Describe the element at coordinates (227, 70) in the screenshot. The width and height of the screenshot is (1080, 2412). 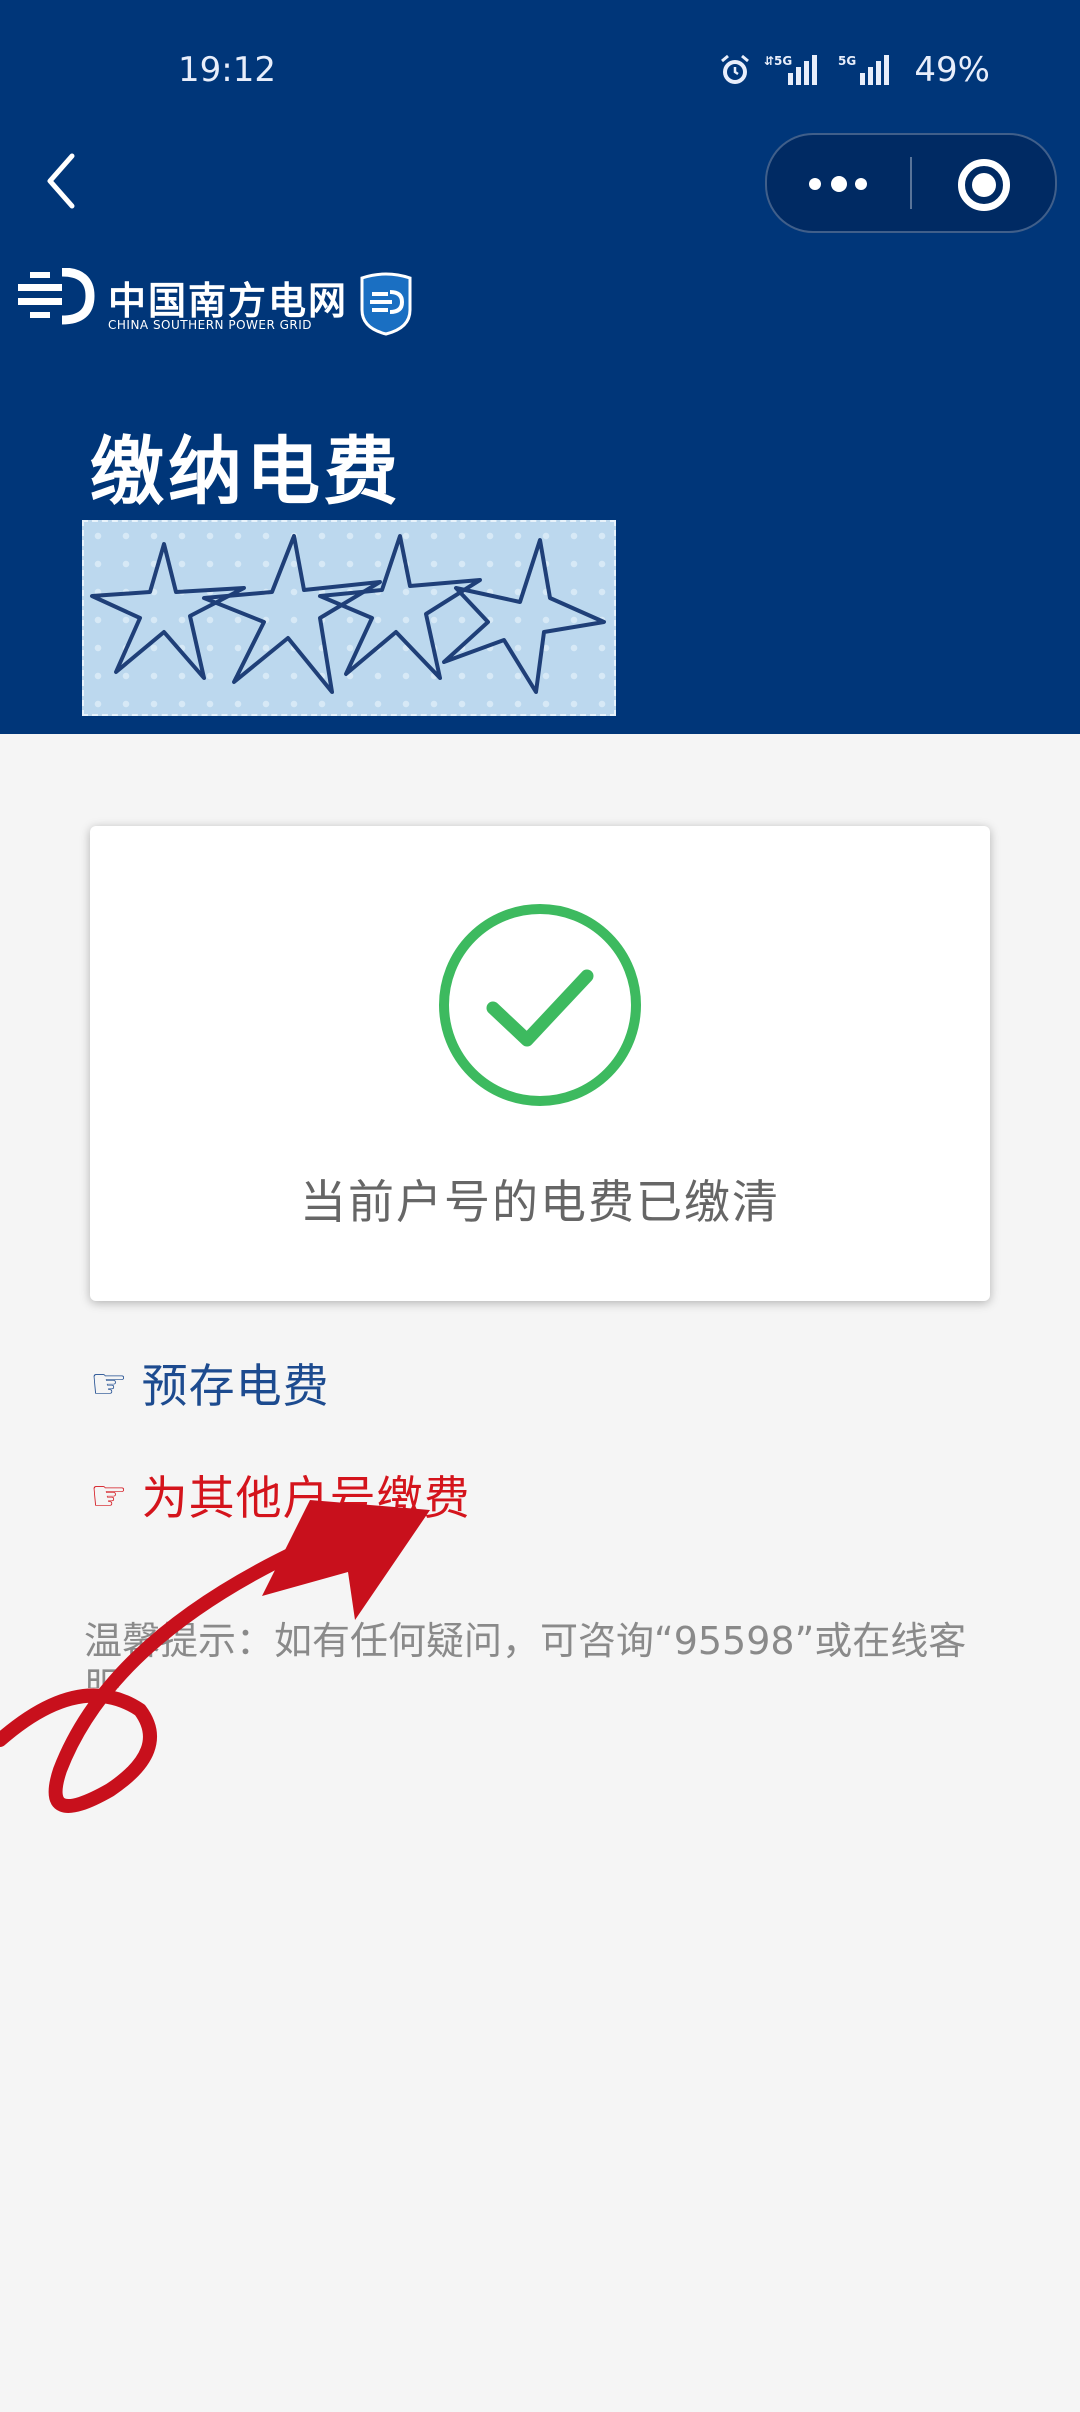
I see `status-time: 19:12` at that location.